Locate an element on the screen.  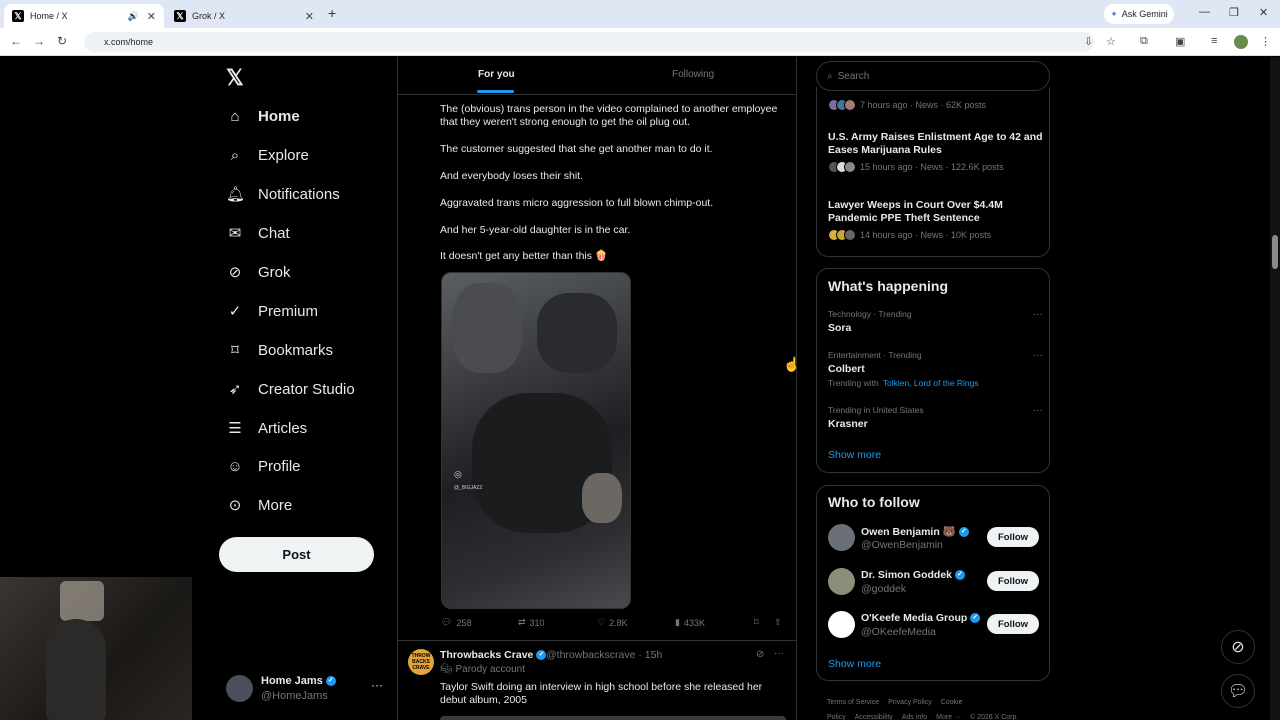
browser-tab-grok: 𝕏 Grok / X ✕ is located at coordinates (244, 16).